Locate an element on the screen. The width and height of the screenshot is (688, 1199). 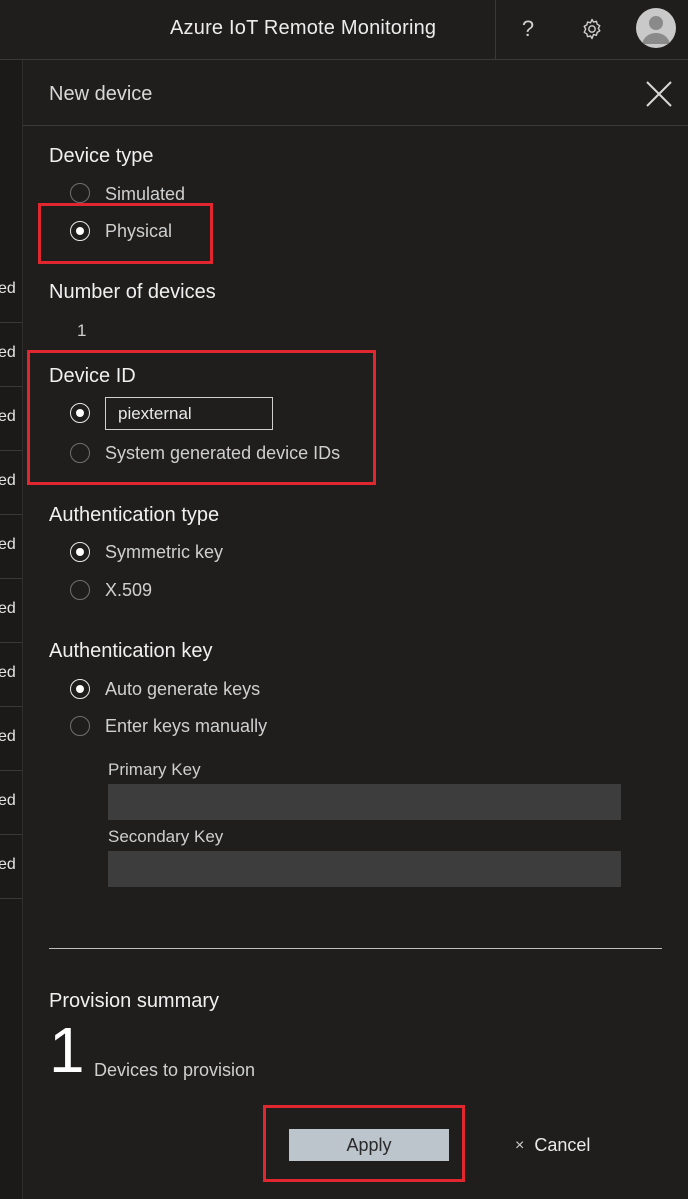
option-symmetric-key-label: Symmetric key is located at coordinates (164, 552).